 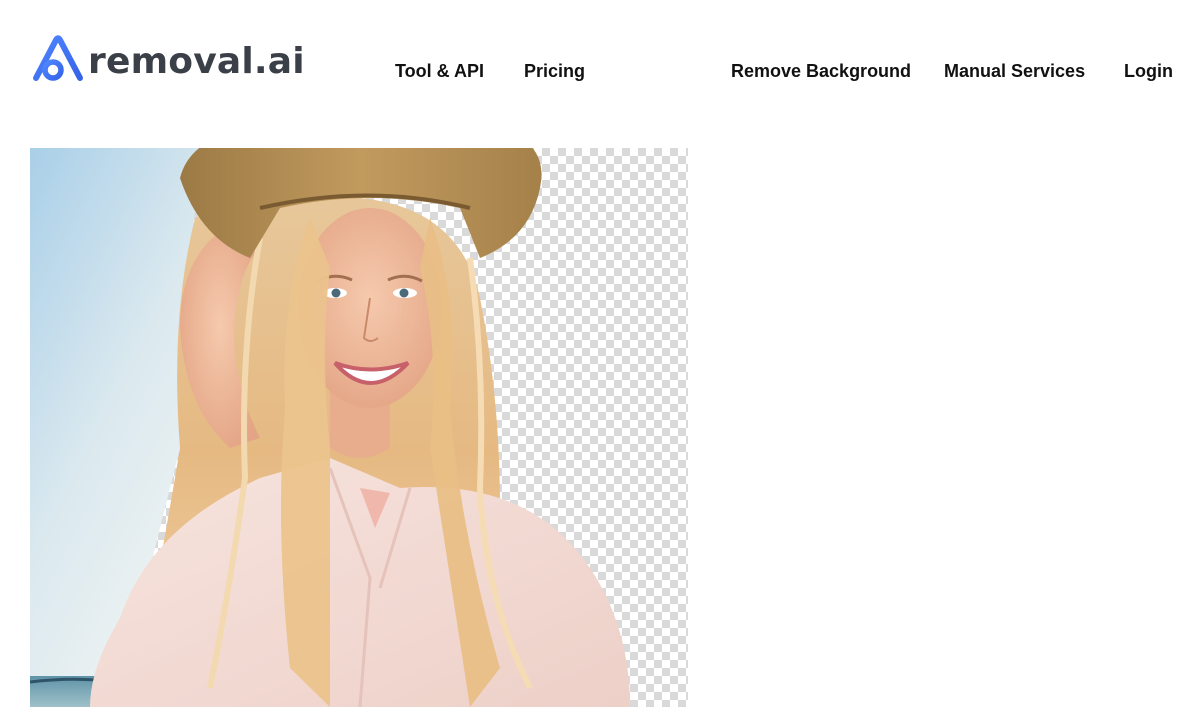 What do you see at coordinates (821, 71) in the screenshot?
I see `nav-remove-background: Remove Background` at bounding box center [821, 71].